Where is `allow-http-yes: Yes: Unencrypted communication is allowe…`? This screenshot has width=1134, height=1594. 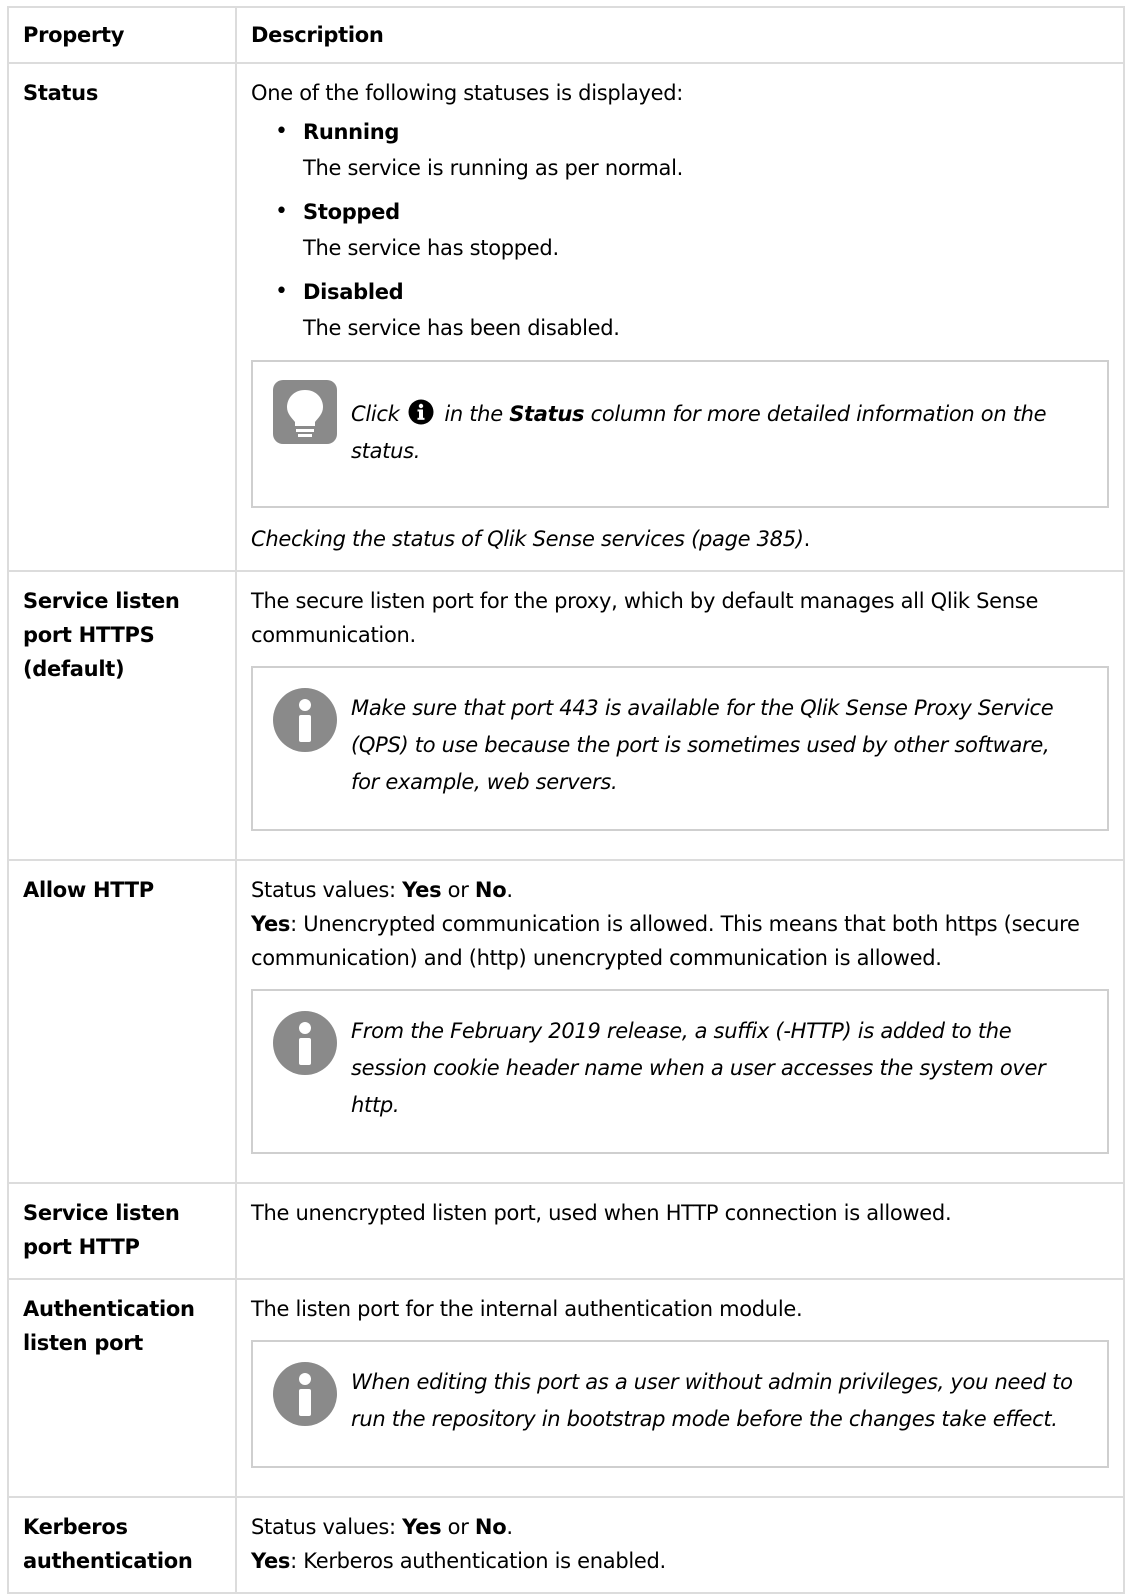
allow-http-yes: Yes: Unencrypted communication is allowe… is located at coordinates (680, 941).